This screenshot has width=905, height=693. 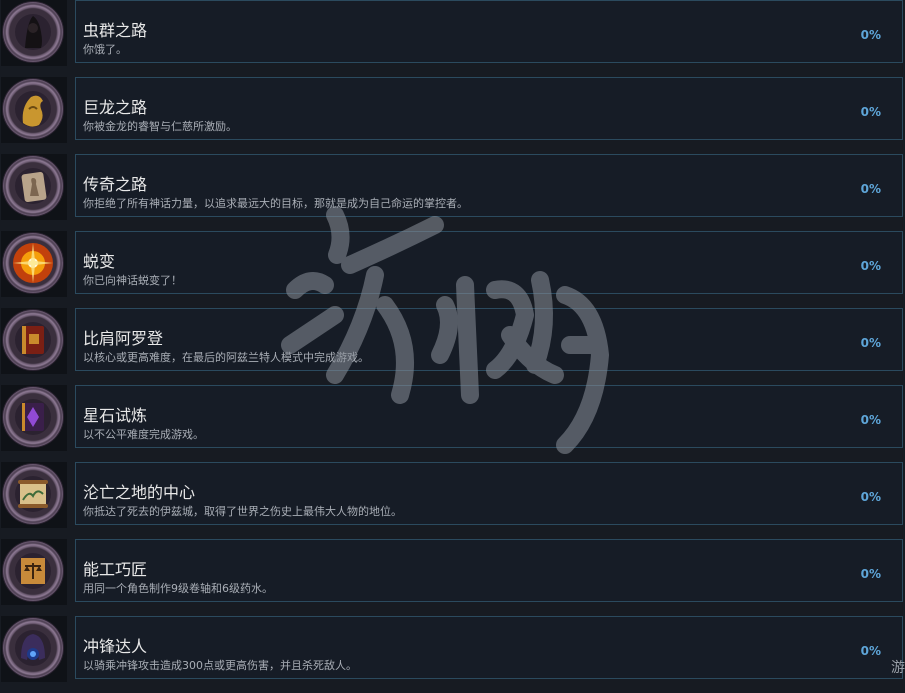 What do you see at coordinates (132, 280) in the screenshot?
I see `achievement-description: 你已向神话蜕变了！` at bounding box center [132, 280].